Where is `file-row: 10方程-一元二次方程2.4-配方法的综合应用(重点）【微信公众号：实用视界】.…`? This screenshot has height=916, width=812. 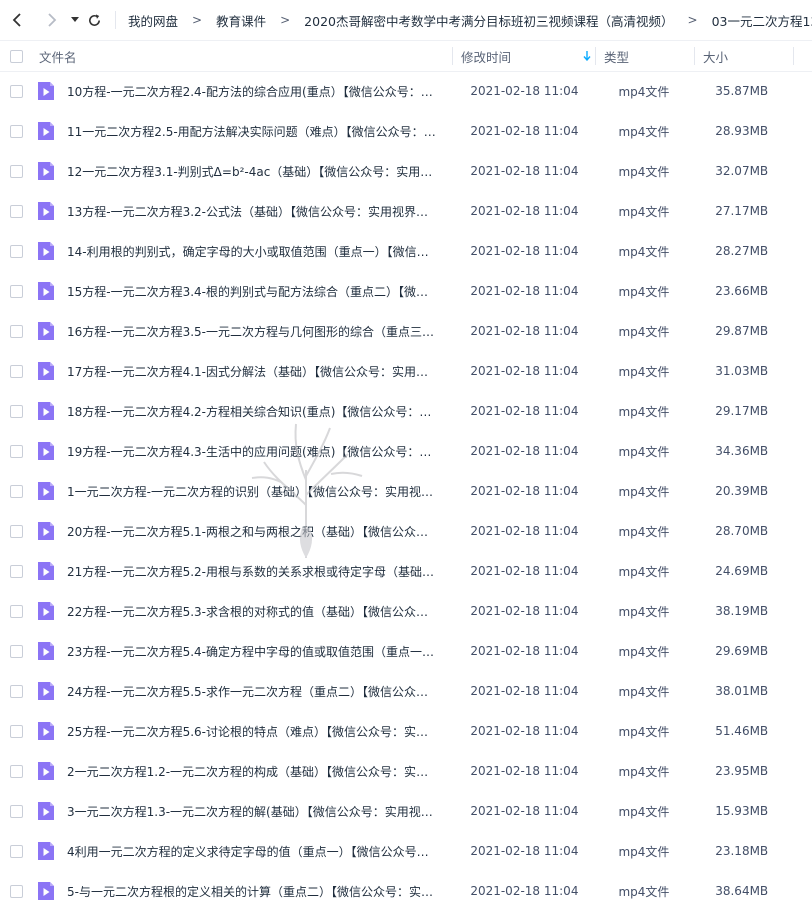 file-row: 10方程-一元二次方程2.4-配方法的综合应用(重点）【微信公众号：实用视界】.… is located at coordinates (406, 91).